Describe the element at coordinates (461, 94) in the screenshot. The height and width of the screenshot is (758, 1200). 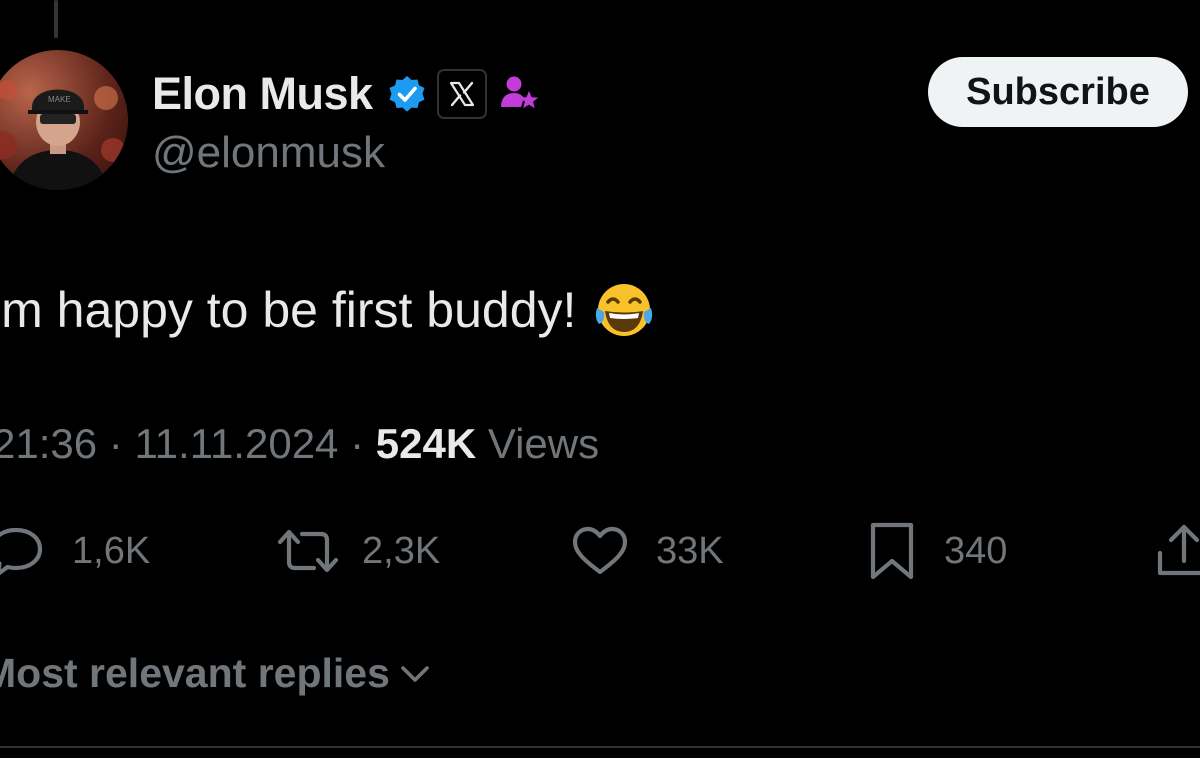
I see `x-logo-icon` at that location.